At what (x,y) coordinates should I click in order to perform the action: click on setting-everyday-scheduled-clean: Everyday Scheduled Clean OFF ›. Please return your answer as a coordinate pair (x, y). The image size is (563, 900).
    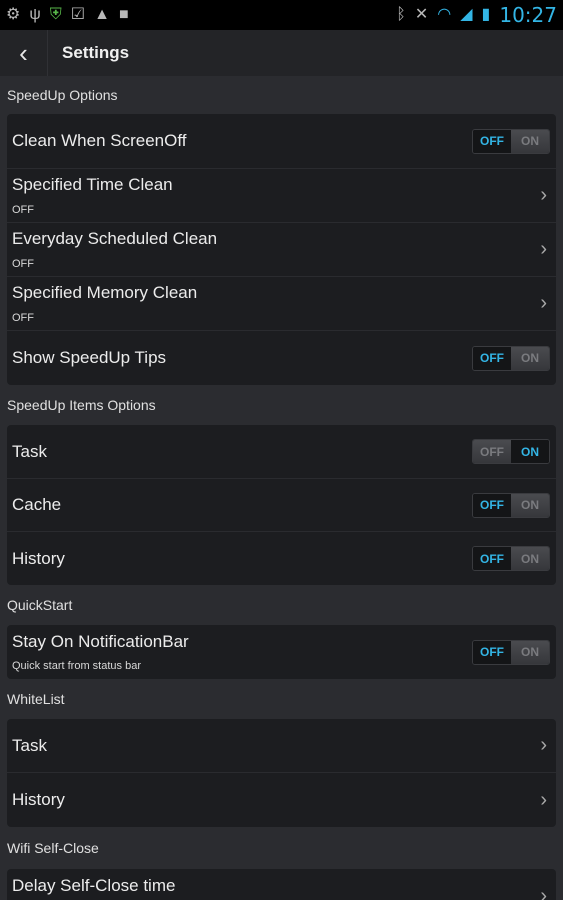
    Looking at the image, I should click on (281, 250).